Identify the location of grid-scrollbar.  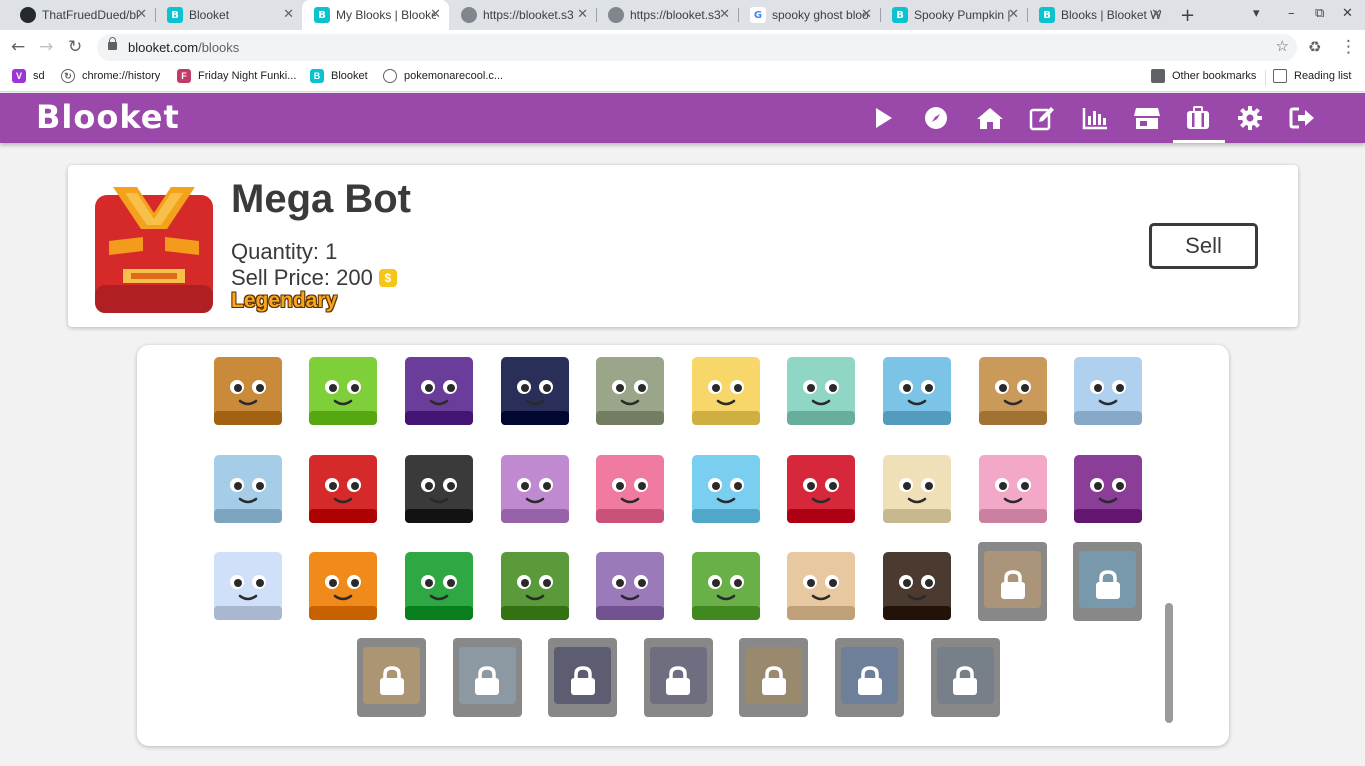
(1169, 663).